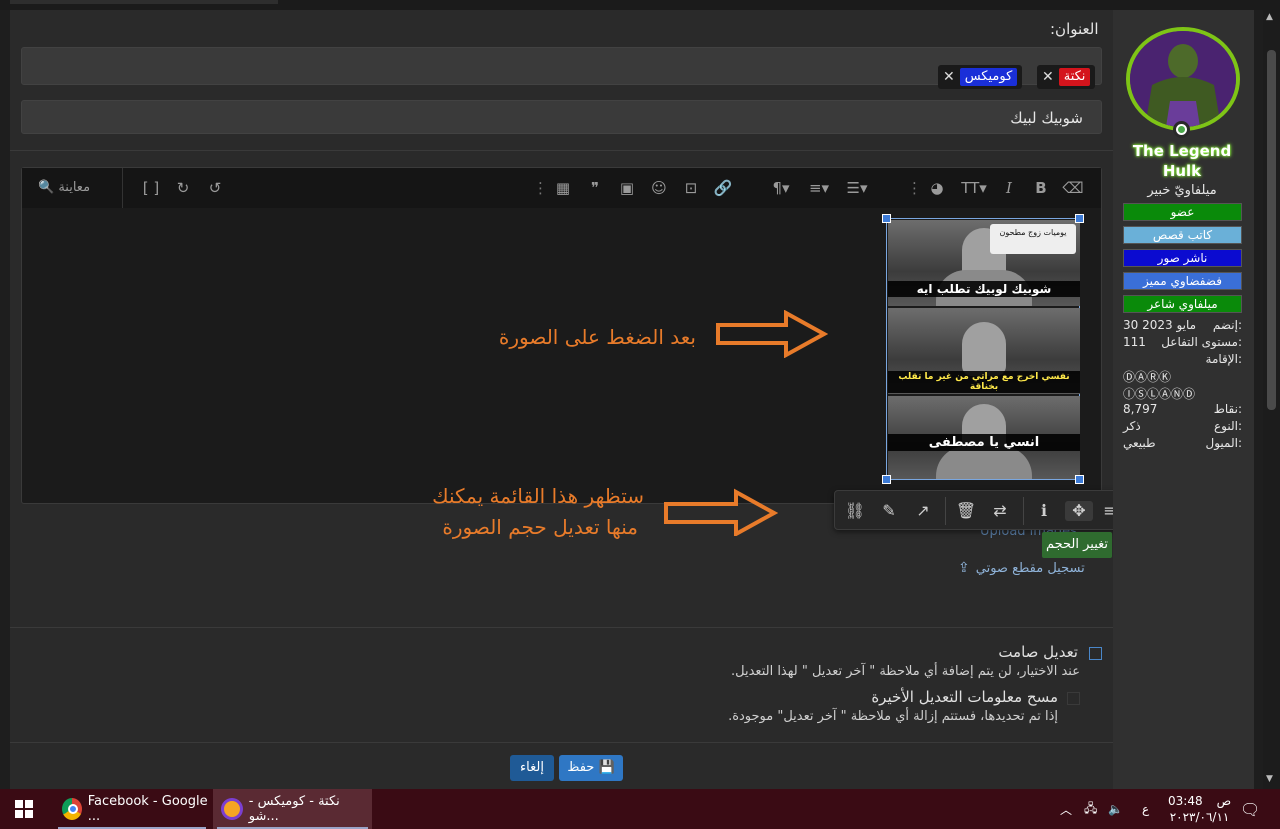 This screenshot has height=829, width=1280. I want to click on toggle-bbcode-icon: [ ], so click(151, 188).